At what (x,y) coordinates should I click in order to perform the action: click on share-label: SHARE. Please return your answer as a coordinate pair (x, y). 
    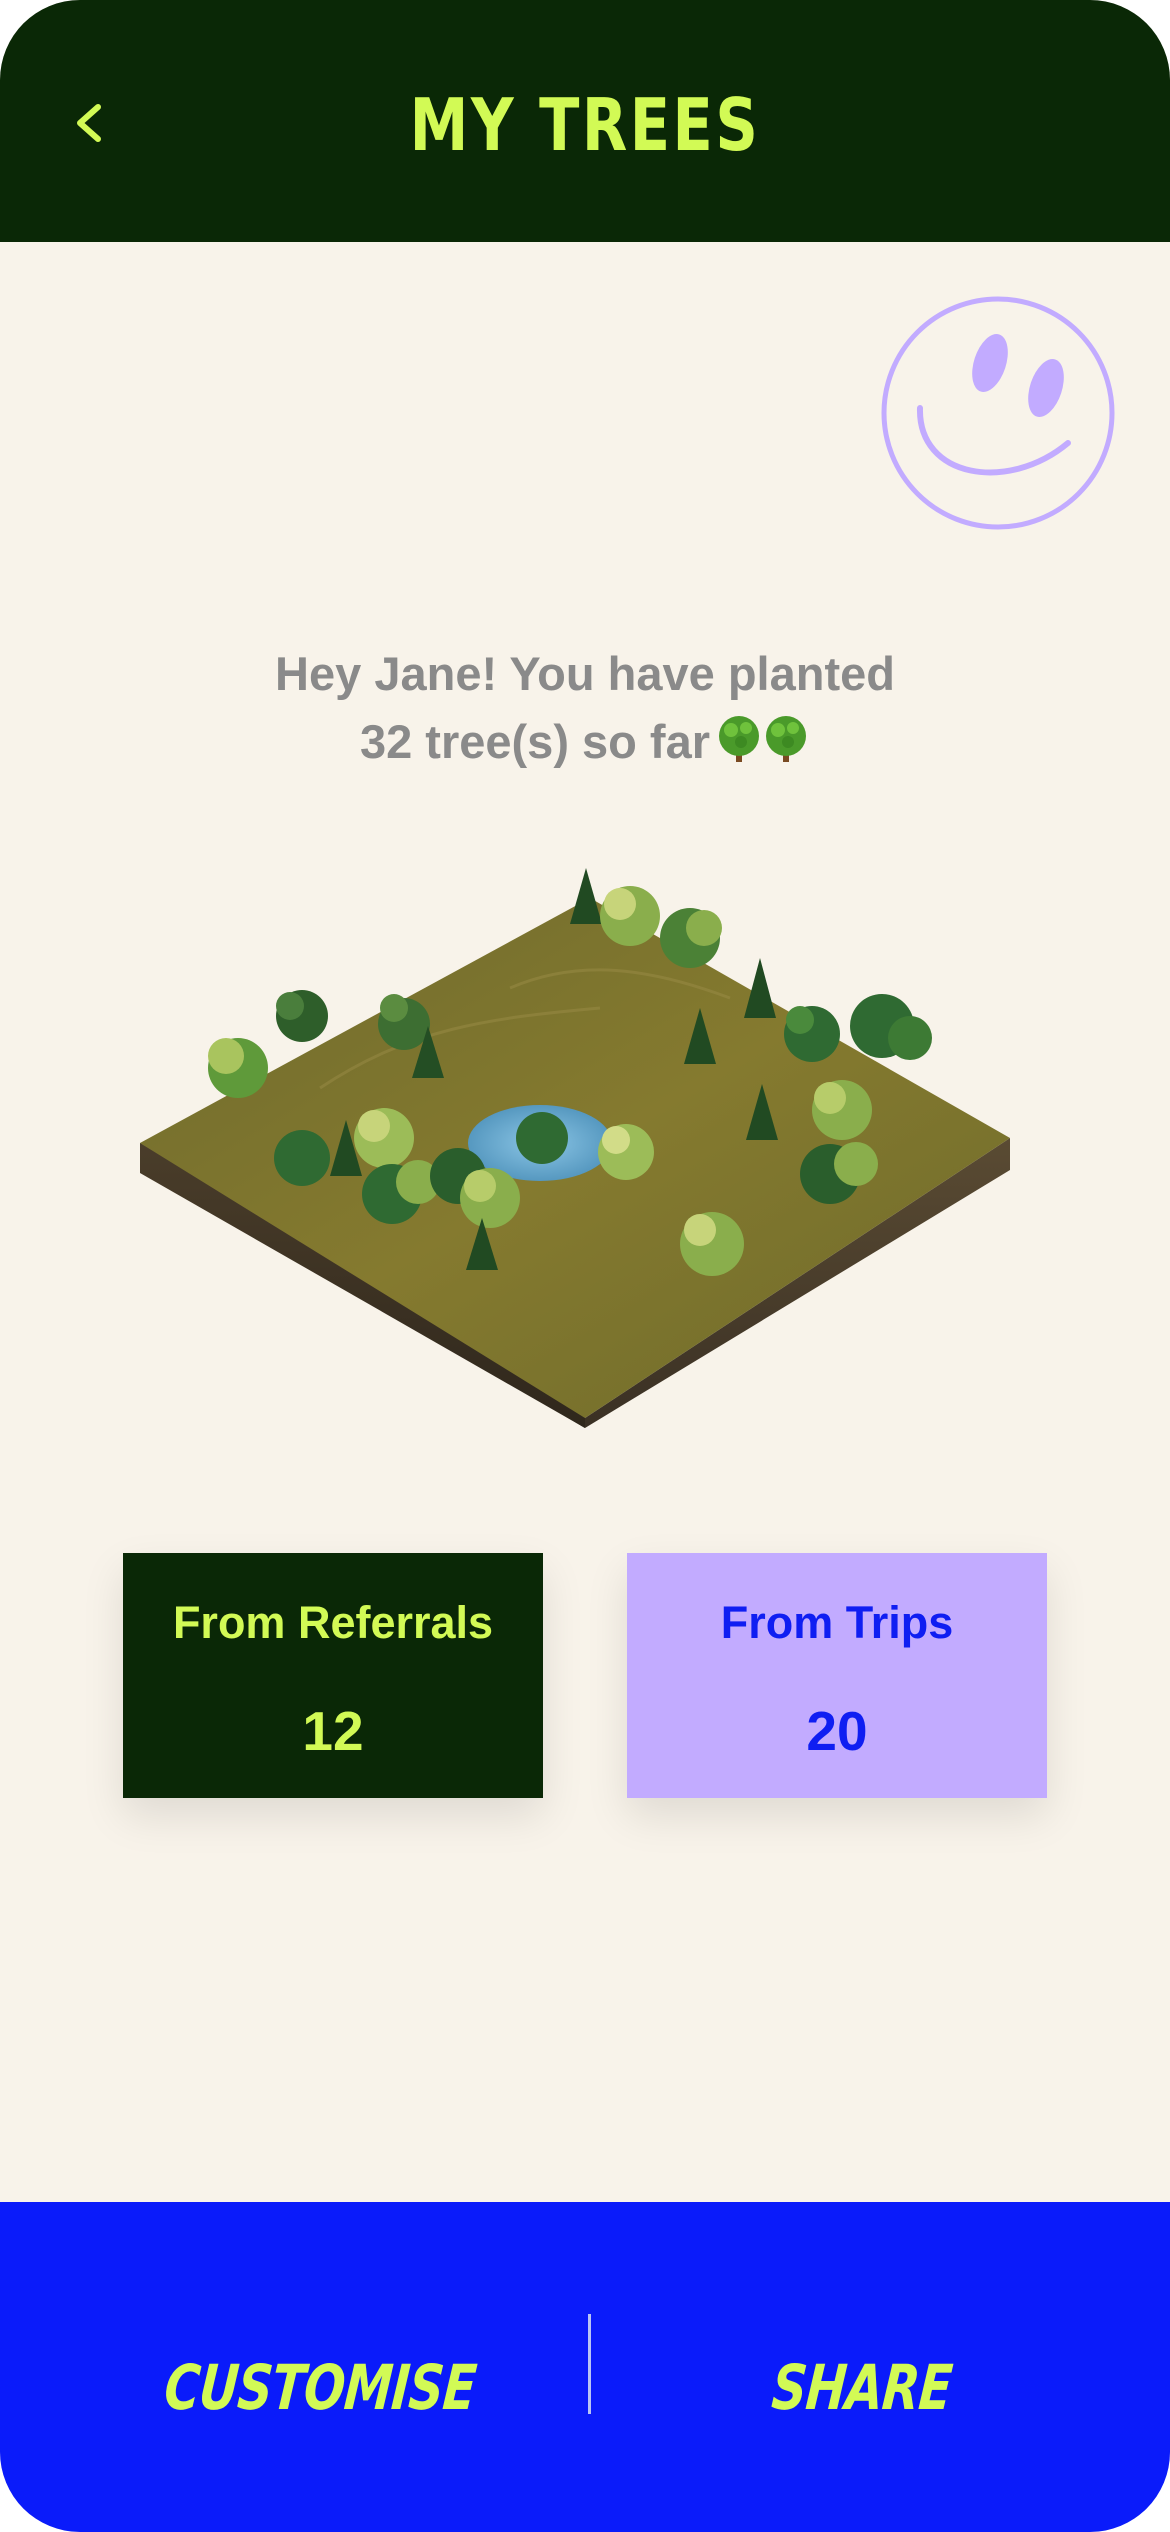
    Looking at the image, I should click on (862, 2387).